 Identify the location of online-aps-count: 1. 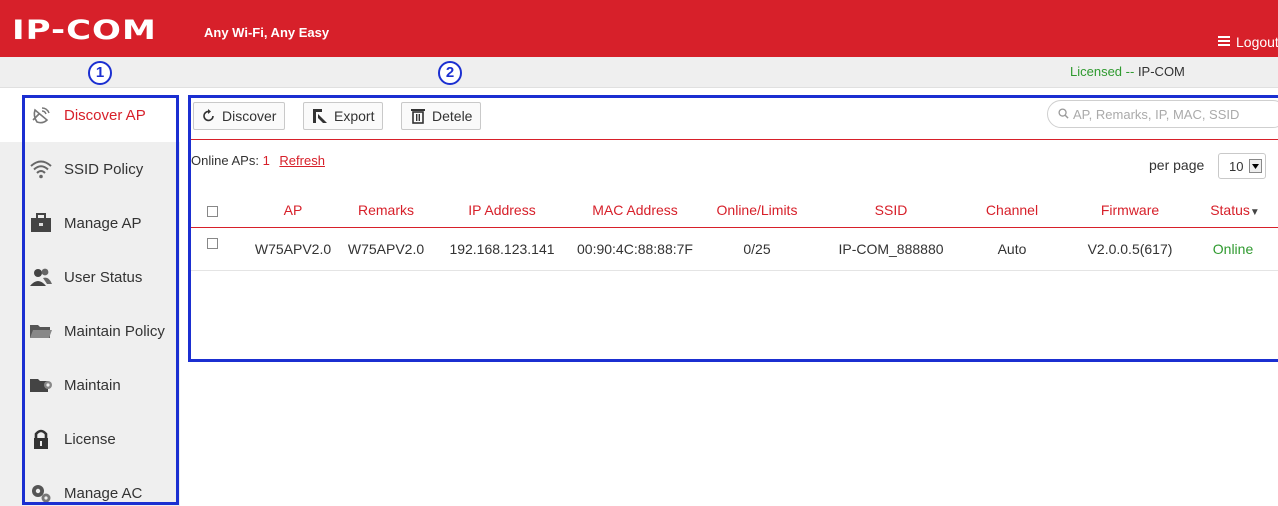
(266, 160).